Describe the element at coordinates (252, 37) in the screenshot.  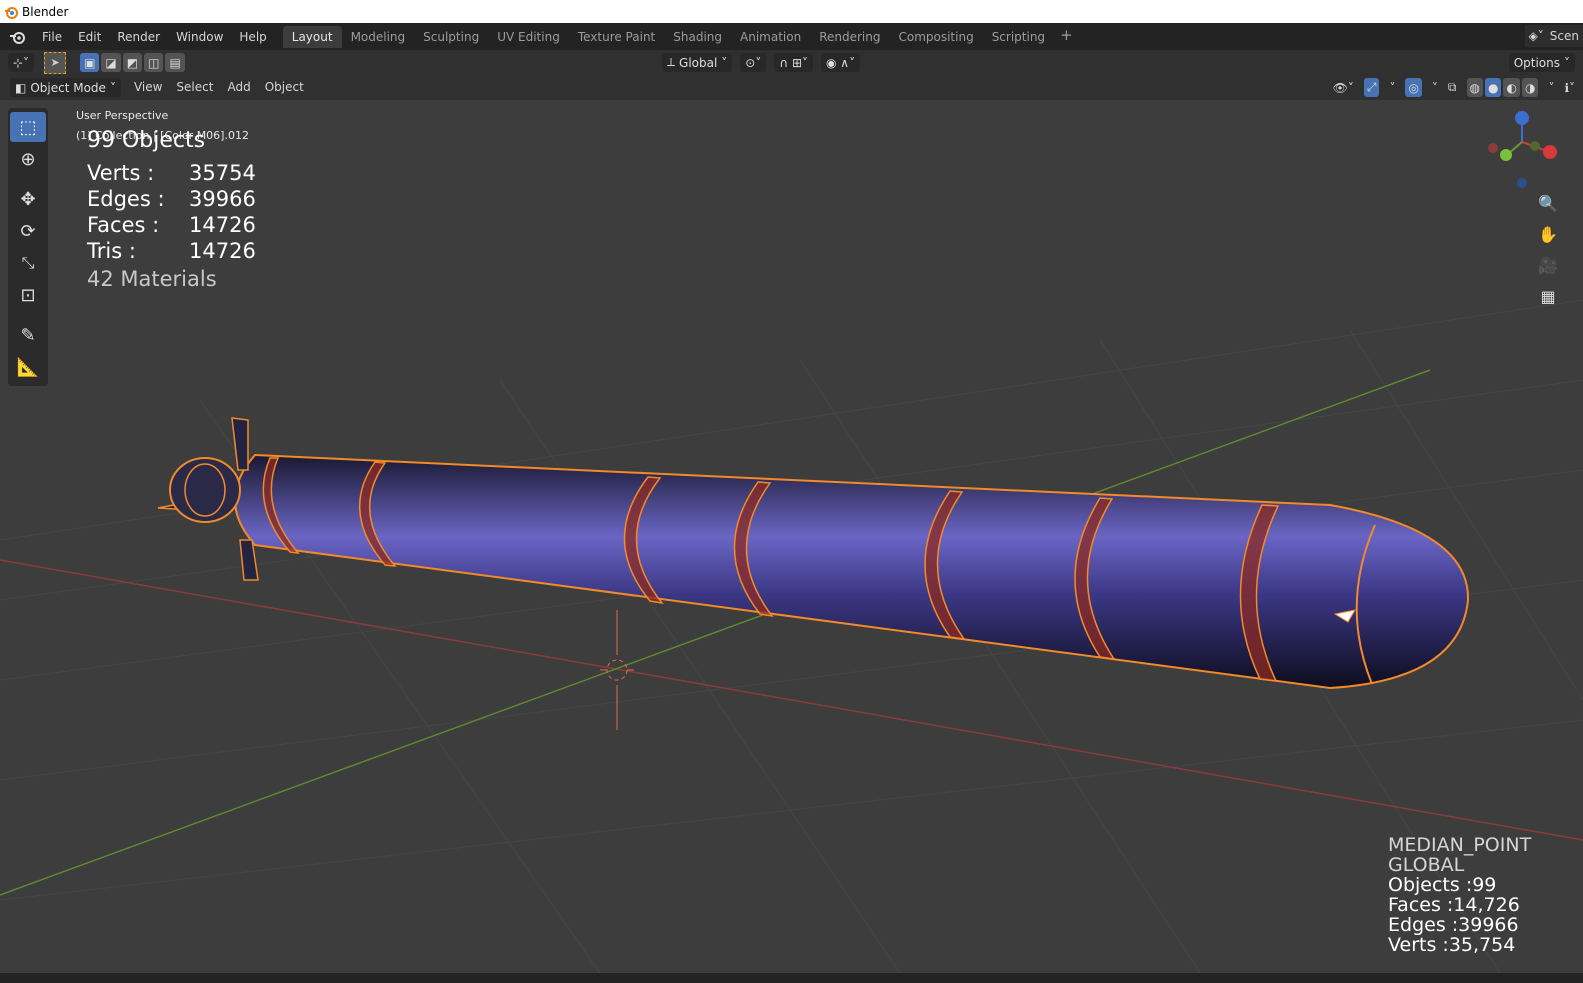
I see `menu-help: Help` at that location.